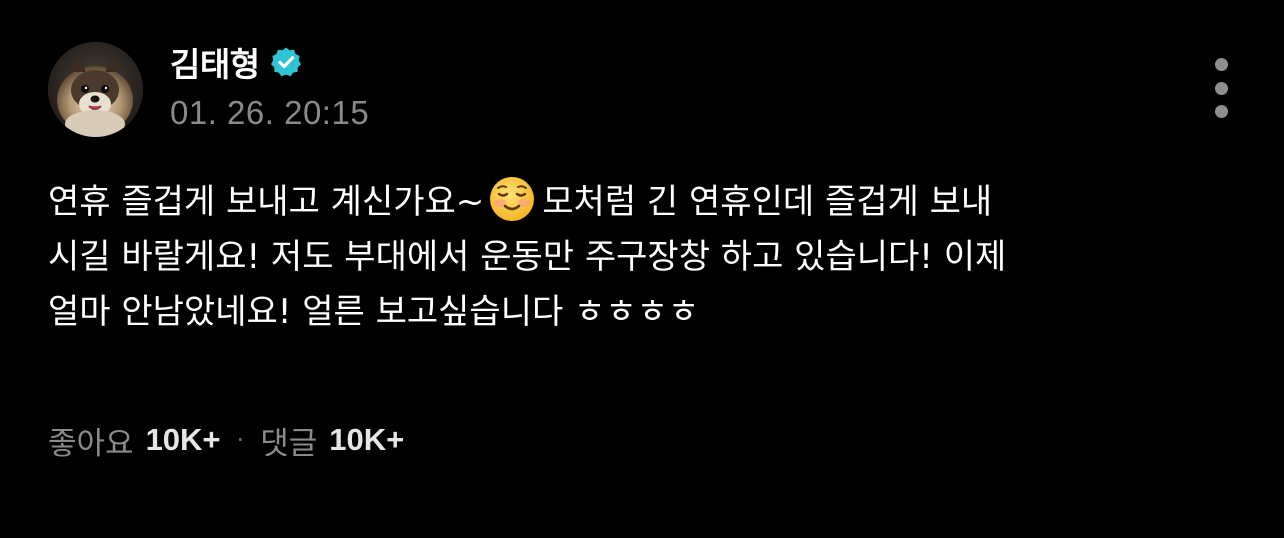 This screenshot has height=538, width=1284. I want to click on smiling-face-emoji-icon, so click(512, 199).